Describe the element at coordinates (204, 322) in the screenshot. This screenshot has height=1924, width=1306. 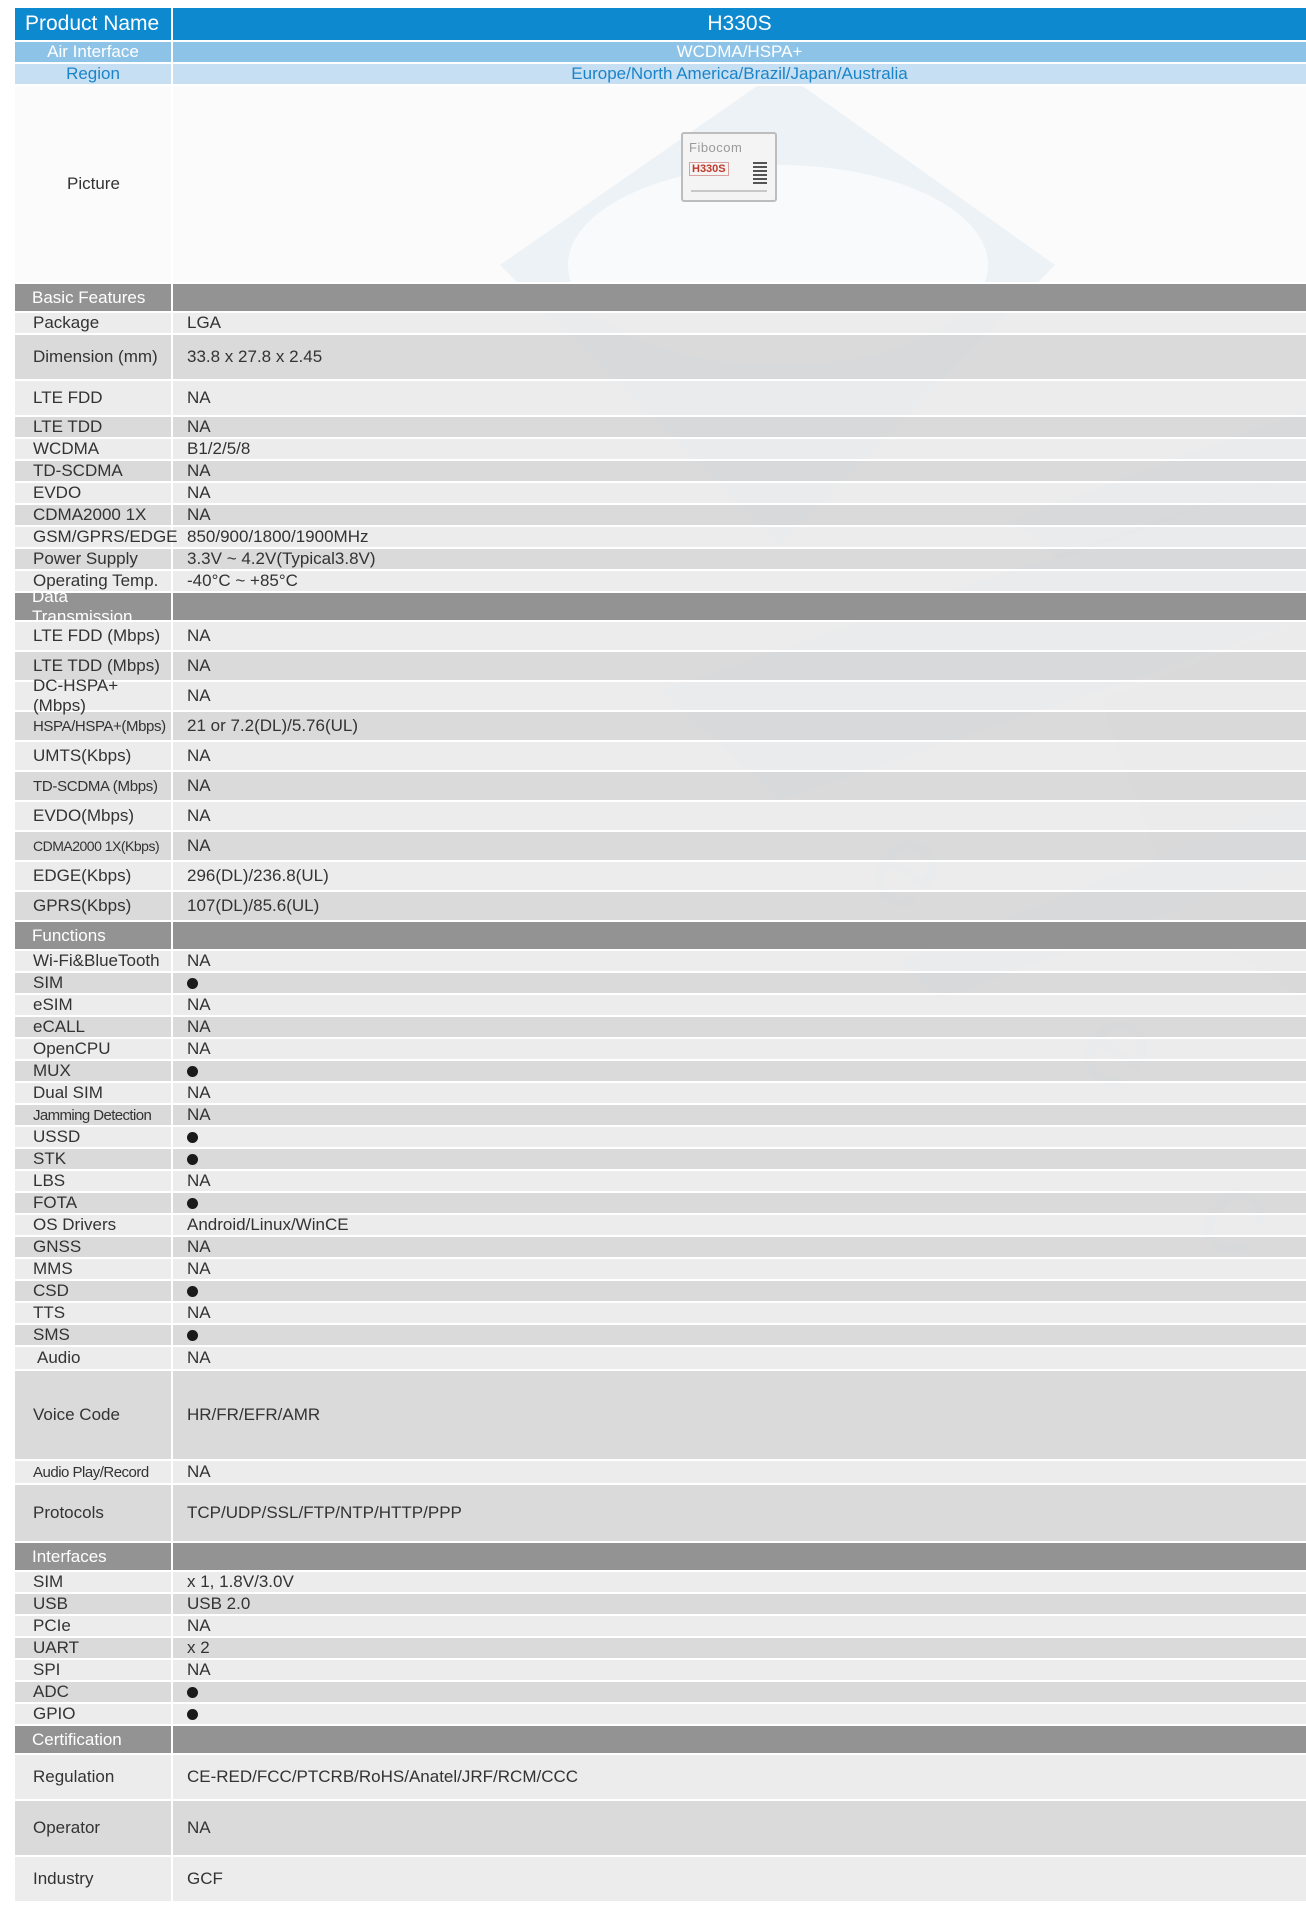
I see `spec-value: LGA` at that location.